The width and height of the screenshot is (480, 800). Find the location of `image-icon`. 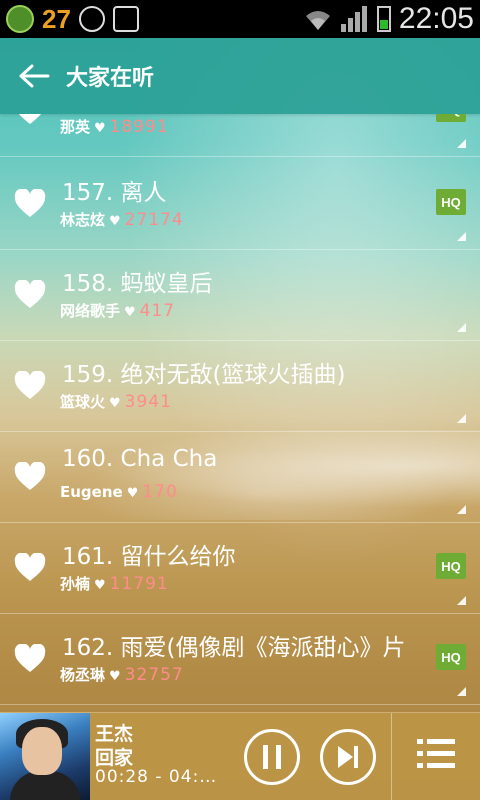

image-icon is located at coordinates (125, 19).